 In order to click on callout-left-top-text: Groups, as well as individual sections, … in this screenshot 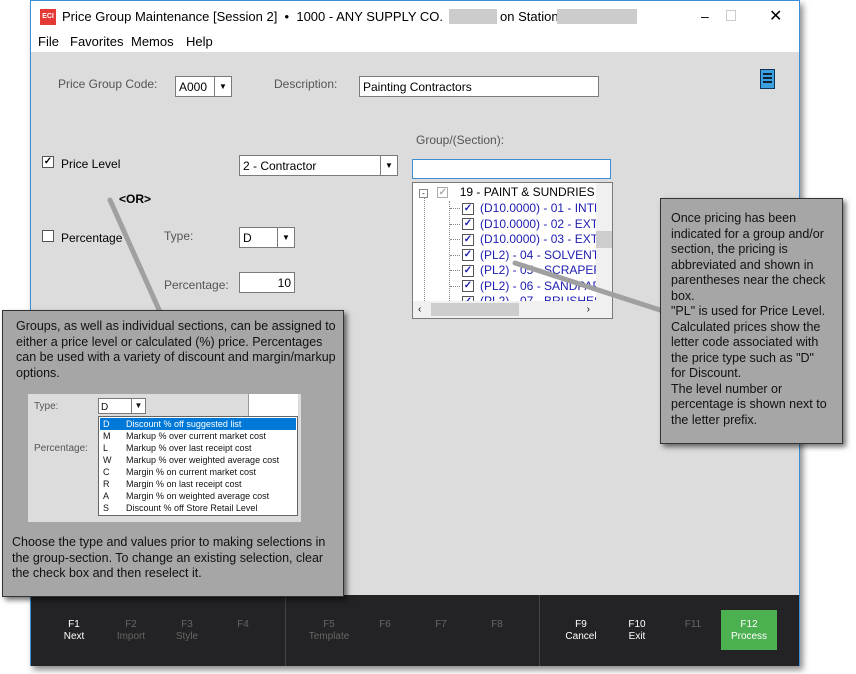, I will do `click(176, 349)`.